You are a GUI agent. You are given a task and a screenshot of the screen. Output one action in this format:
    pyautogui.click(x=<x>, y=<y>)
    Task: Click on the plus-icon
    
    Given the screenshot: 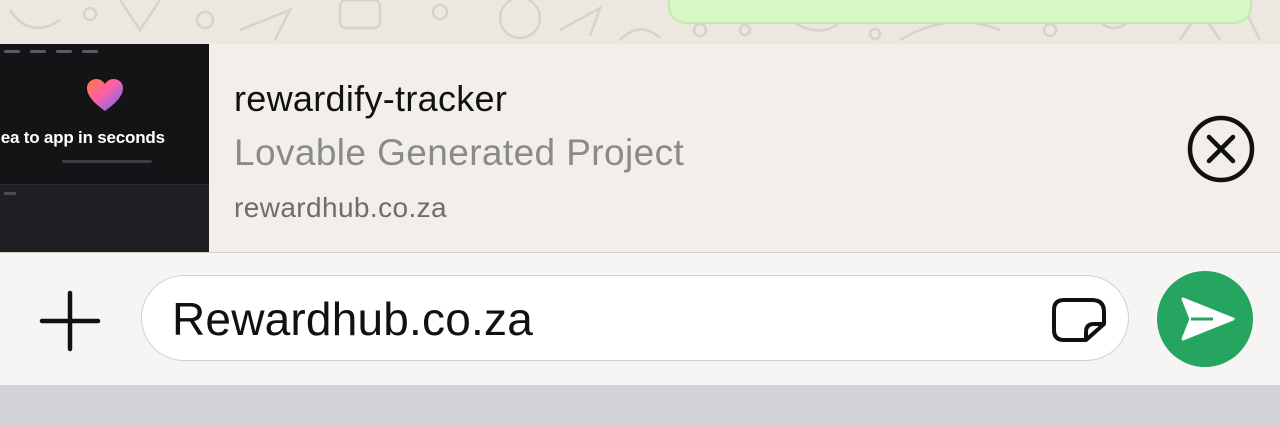 What is the action you would take?
    pyautogui.click(x=70, y=321)
    